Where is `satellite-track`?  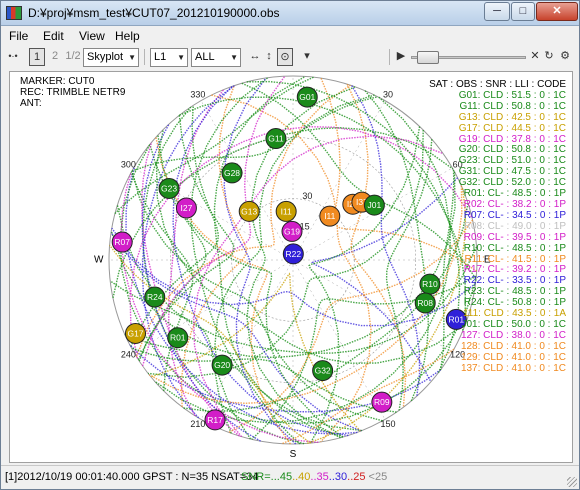
satellite-track is located at coordinates (264, 380).